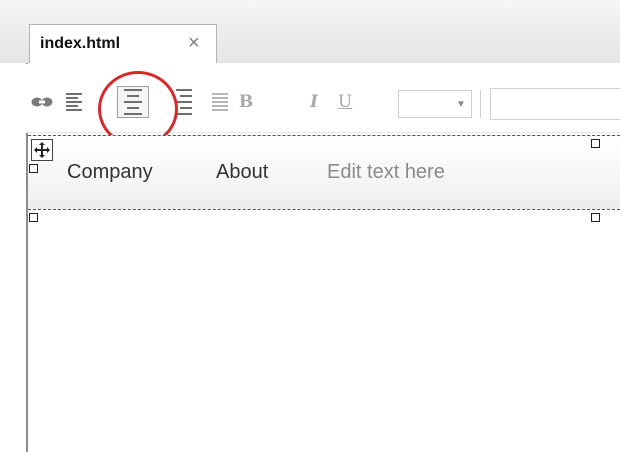 The height and width of the screenshot is (452, 620). Describe the element at coordinates (595, 143) in the screenshot. I see `resize-handle-top-right` at that location.